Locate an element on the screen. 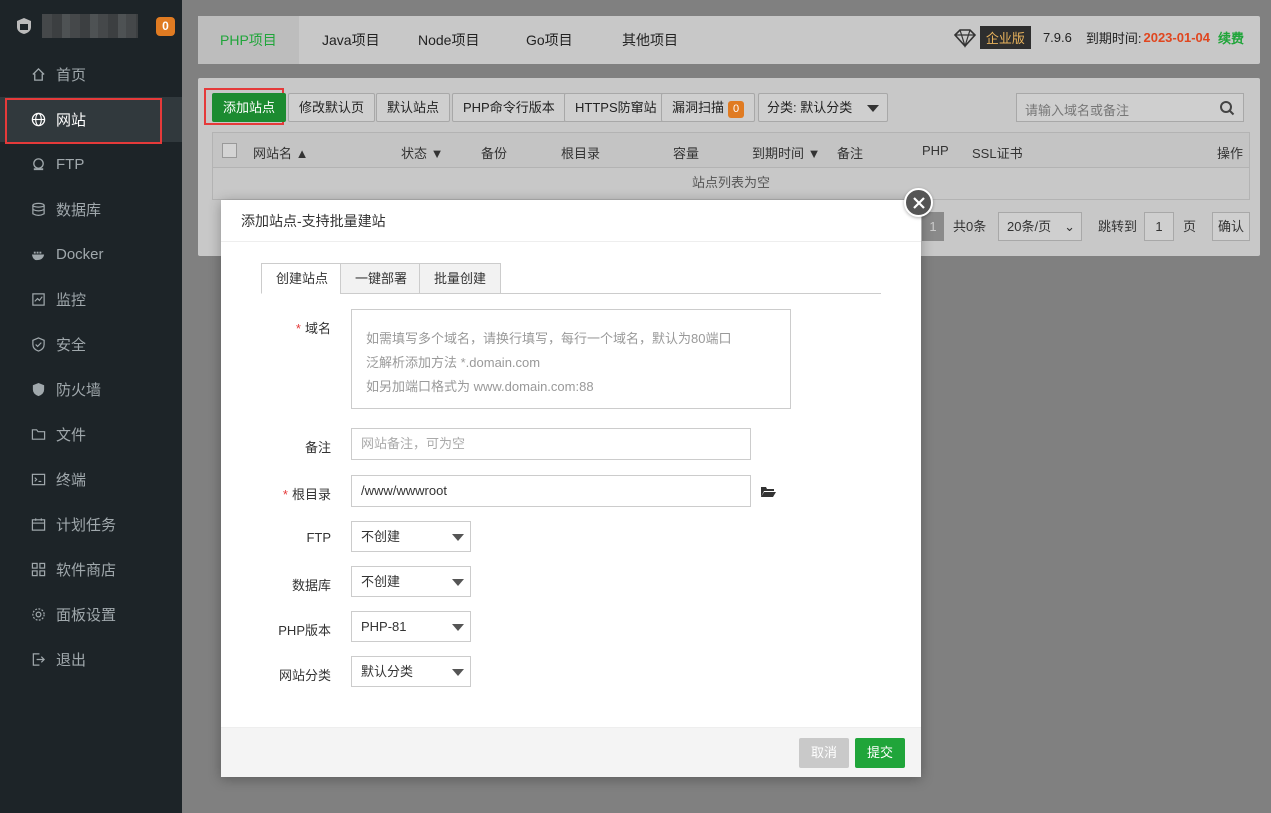  root-dir-label: * 根目录 is located at coordinates (306, 494).